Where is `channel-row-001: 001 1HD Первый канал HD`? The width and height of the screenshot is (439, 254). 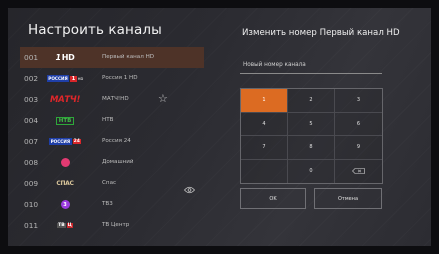
channel-row-001: 001 1HD Первый канал HD is located at coordinates (112, 57).